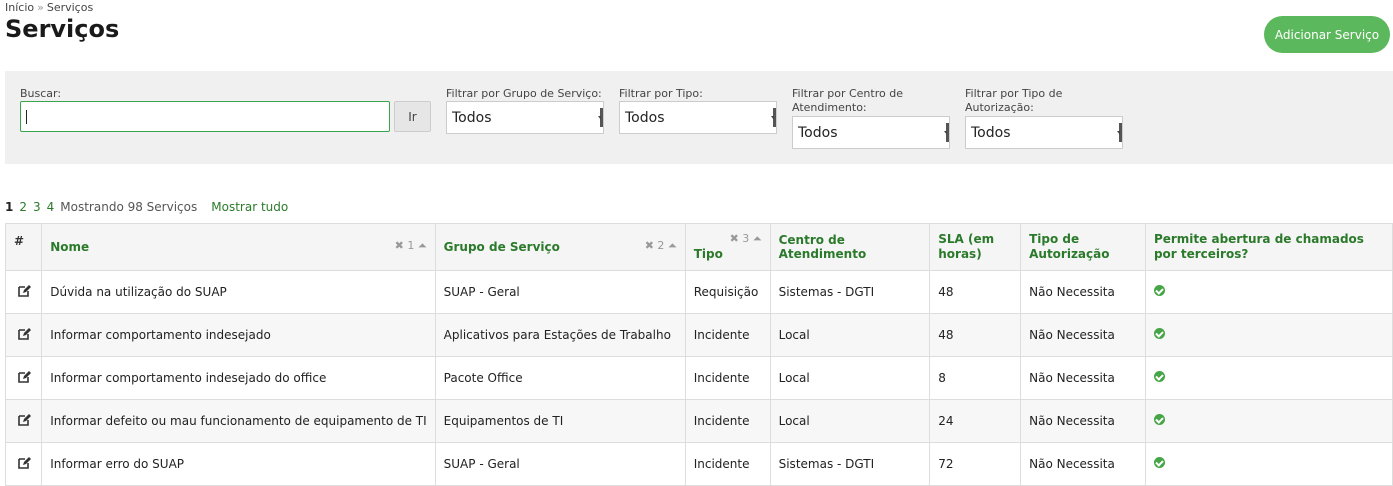 The image size is (1393, 486). I want to click on center-filter-select: Todos, so click(871, 132).